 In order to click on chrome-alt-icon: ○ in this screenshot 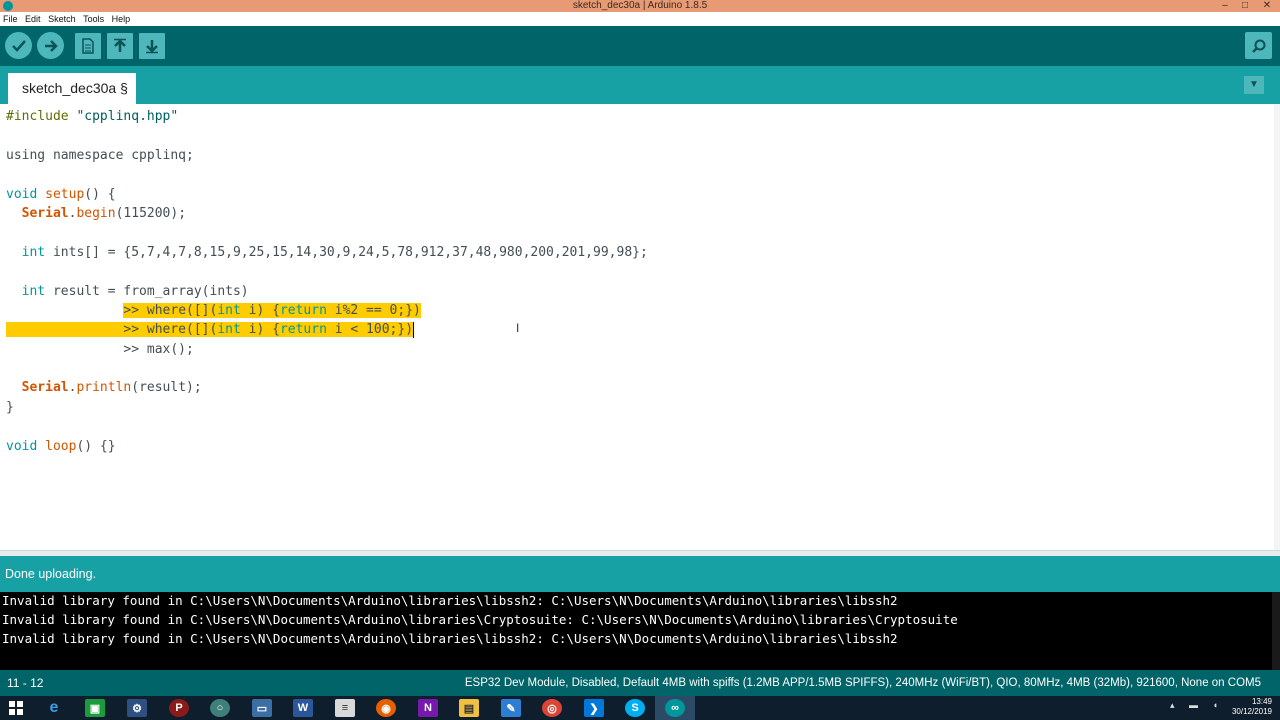, I will do `click(220, 708)`.